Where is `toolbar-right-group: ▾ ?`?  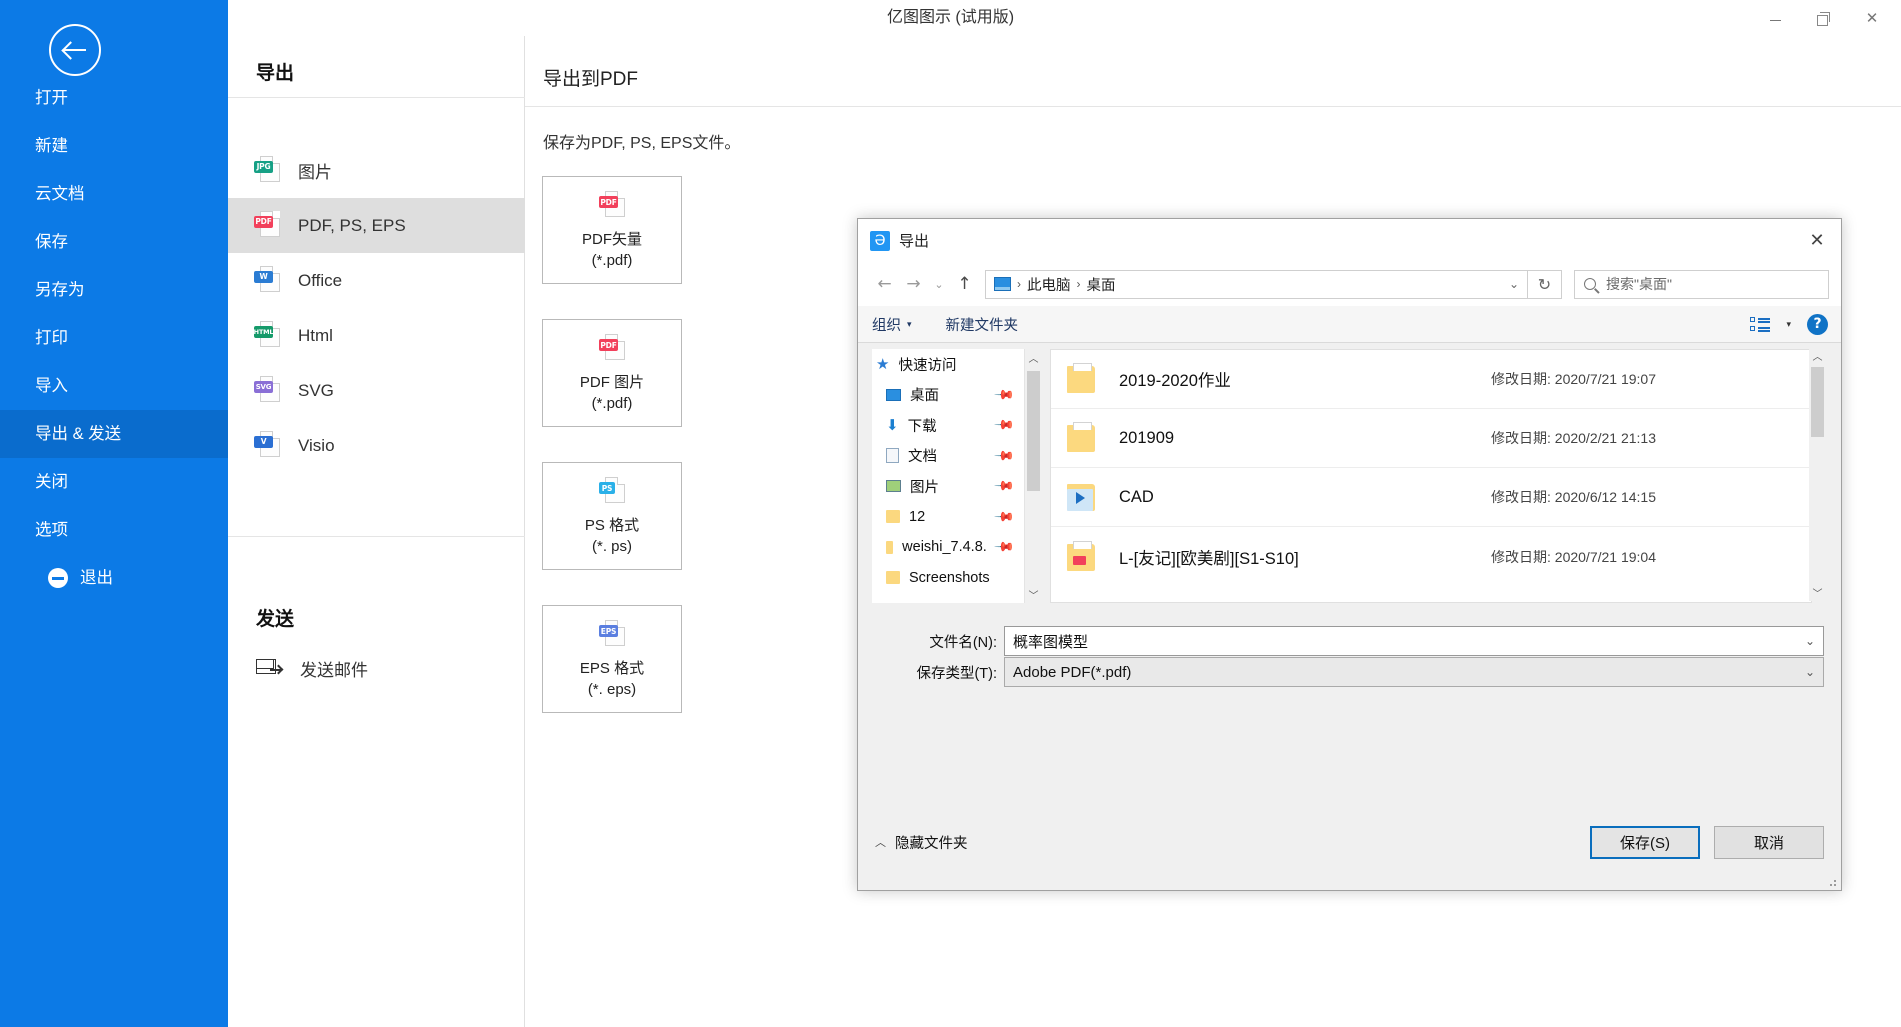
toolbar-right-group: ▾ ? is located at coordinates (1795, 324).